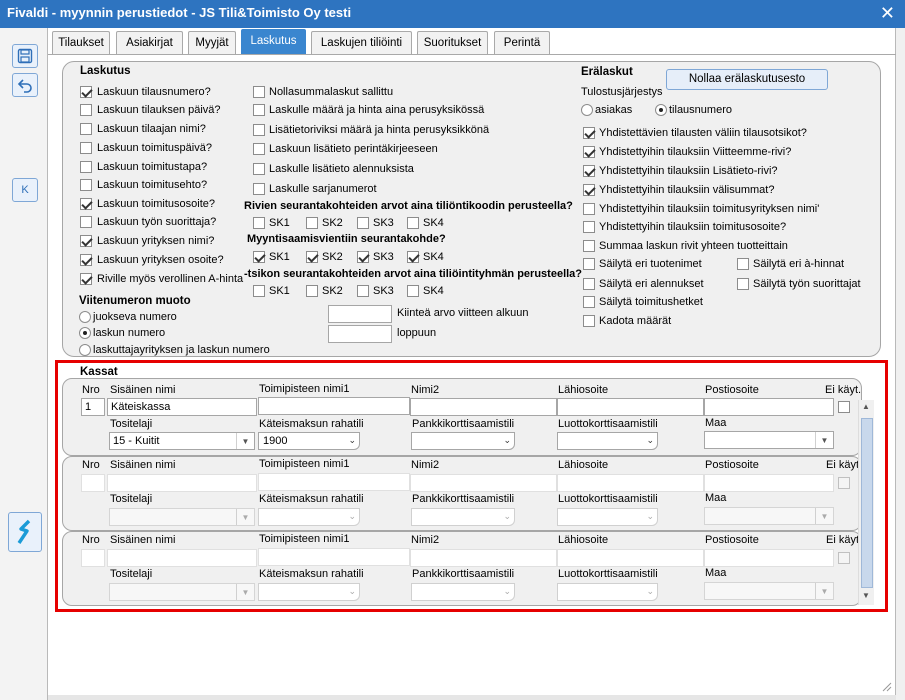 The image size is (905, 700). I want to click on viite-laskun-numero-radio, so click(85, 333).